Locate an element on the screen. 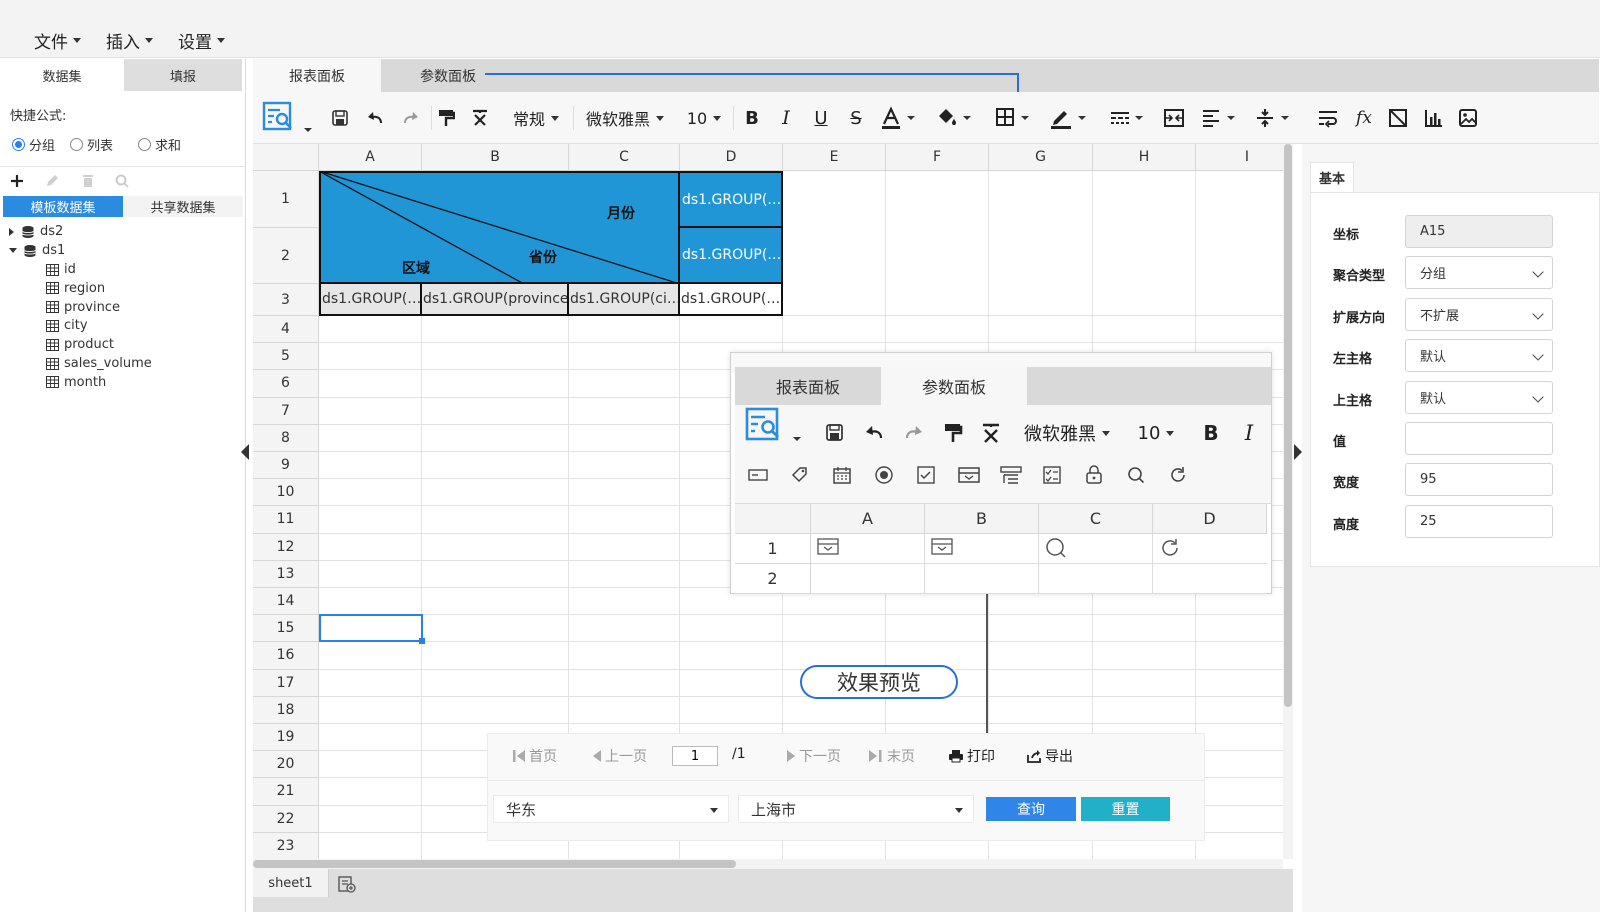  image-icon is located at coordinates (1468, 118).